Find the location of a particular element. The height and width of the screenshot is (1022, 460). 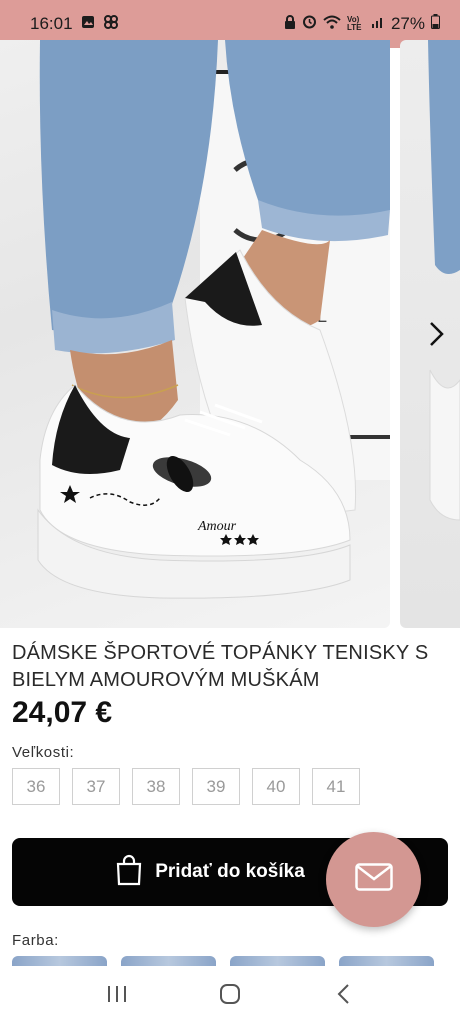

contact-mail-button is located at coordinates (373, 879).